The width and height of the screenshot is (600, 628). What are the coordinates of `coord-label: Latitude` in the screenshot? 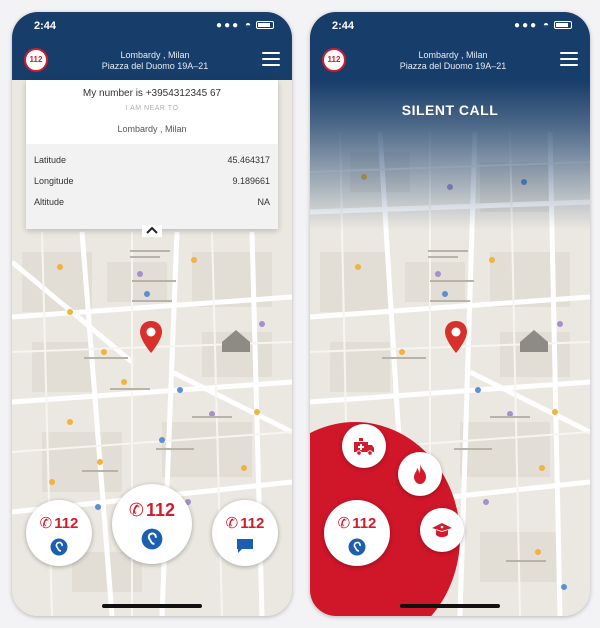 It's located at (50, 160).